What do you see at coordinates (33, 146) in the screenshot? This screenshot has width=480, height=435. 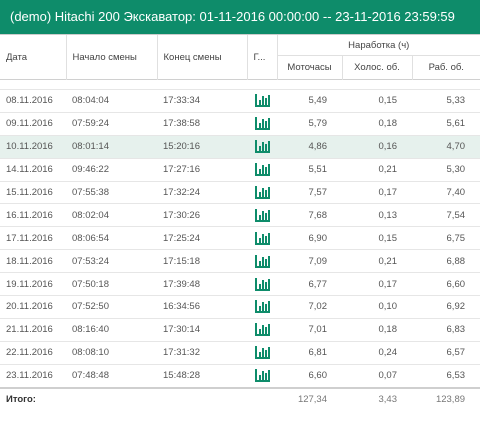 I see `cell-date: 10.11.2016` at bounding box center [33, 146].